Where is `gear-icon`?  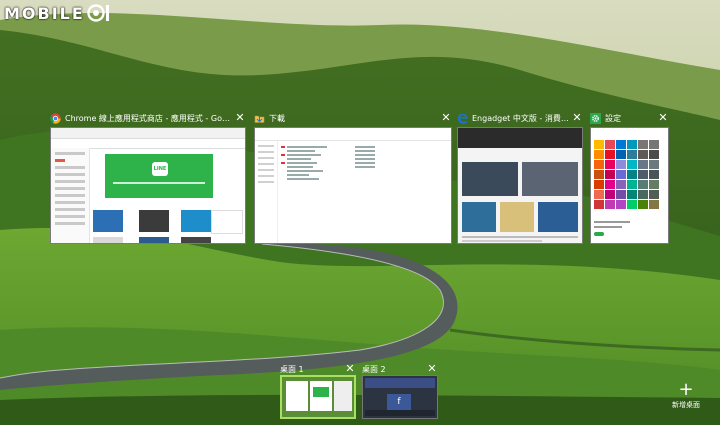 gear-icon is located at coordinates (595, 118).